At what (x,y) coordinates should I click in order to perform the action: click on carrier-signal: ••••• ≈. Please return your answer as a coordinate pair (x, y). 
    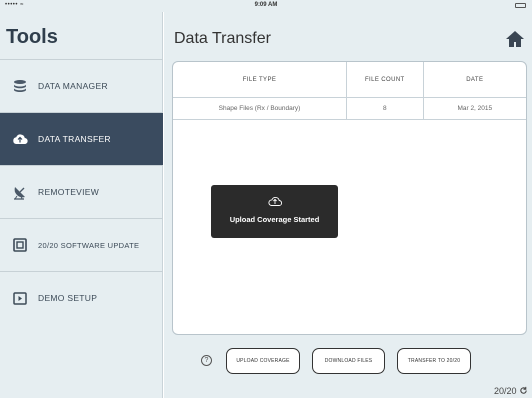
    Looking at the image, I should click on (14, 5).